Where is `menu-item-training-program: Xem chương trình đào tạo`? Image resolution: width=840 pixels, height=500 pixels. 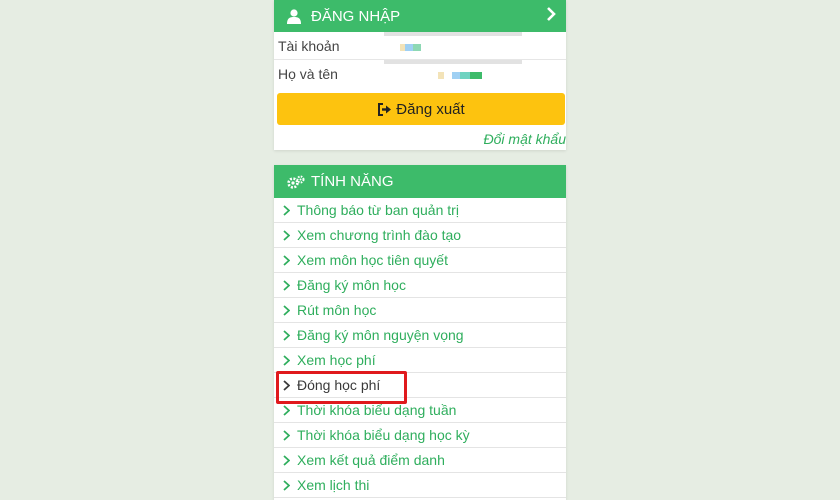
menu-item-training-program: Xem chương trình đào tạo is located at coordinates (420, 235).